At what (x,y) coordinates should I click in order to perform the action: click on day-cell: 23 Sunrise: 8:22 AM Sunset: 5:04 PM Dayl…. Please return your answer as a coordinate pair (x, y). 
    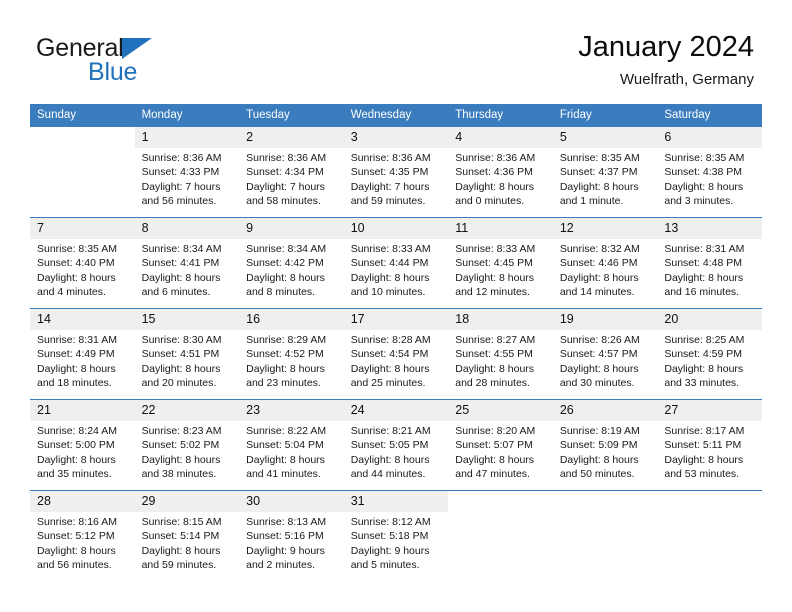
    Looking at the image, I should click on (291, 445).